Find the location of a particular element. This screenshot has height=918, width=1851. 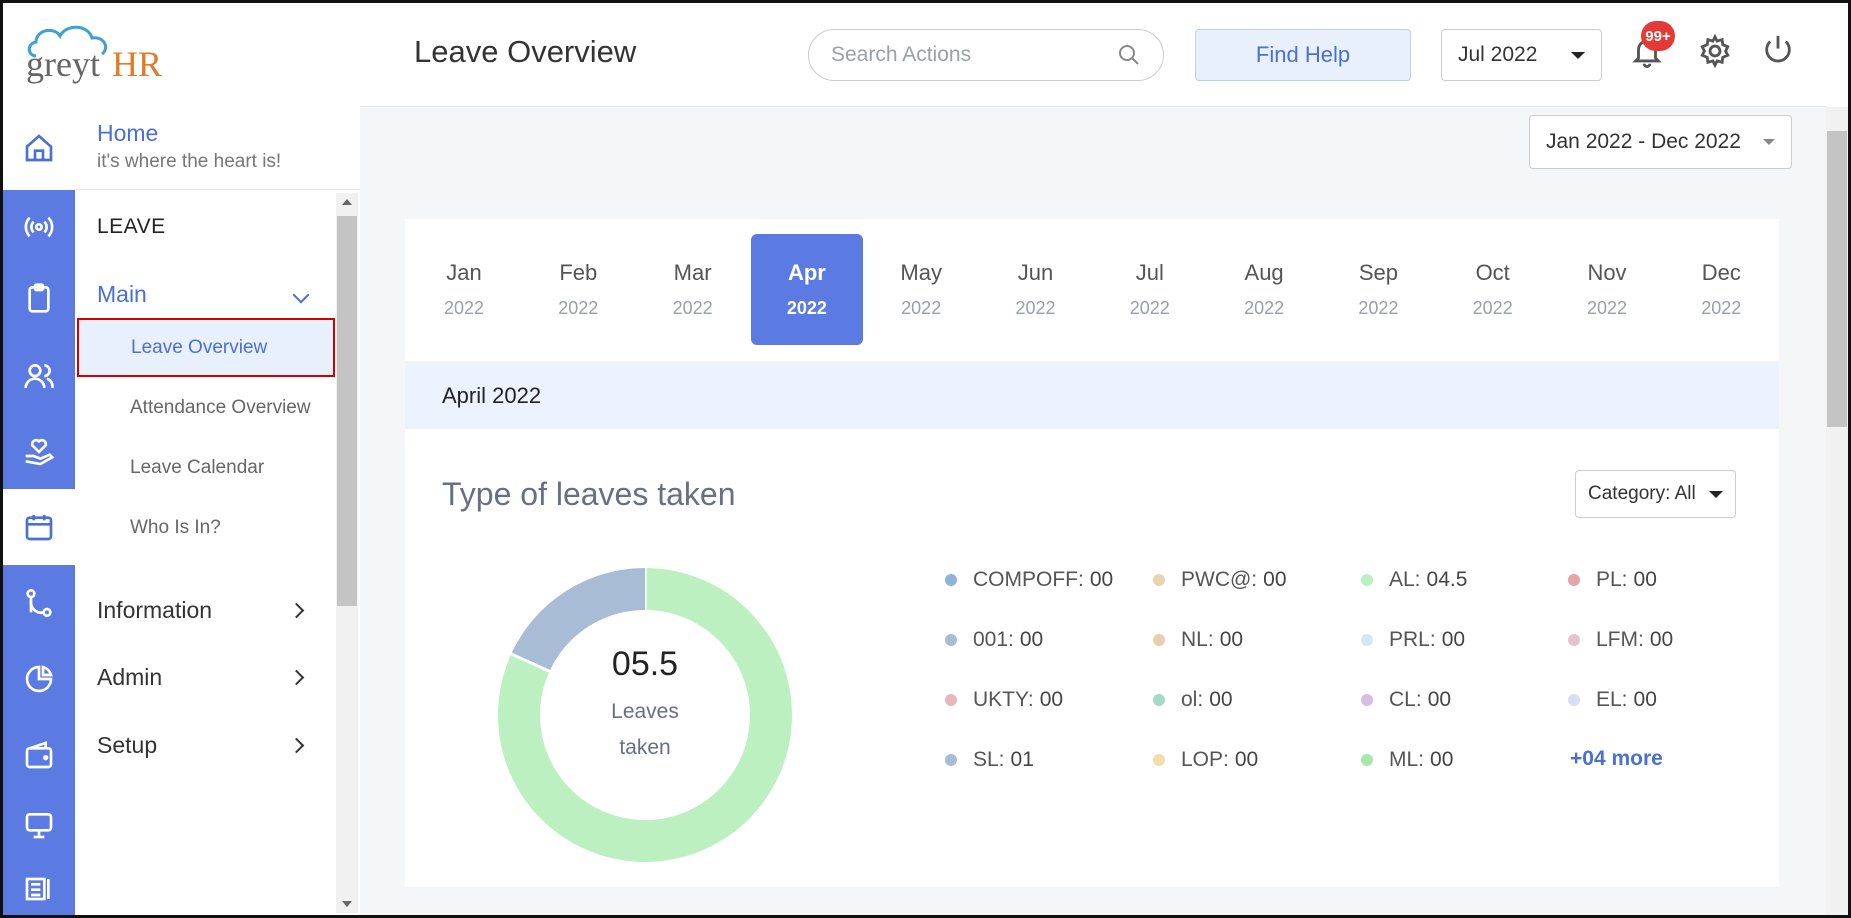

menu-section-label: Setup is located at coordinates (127, 745).